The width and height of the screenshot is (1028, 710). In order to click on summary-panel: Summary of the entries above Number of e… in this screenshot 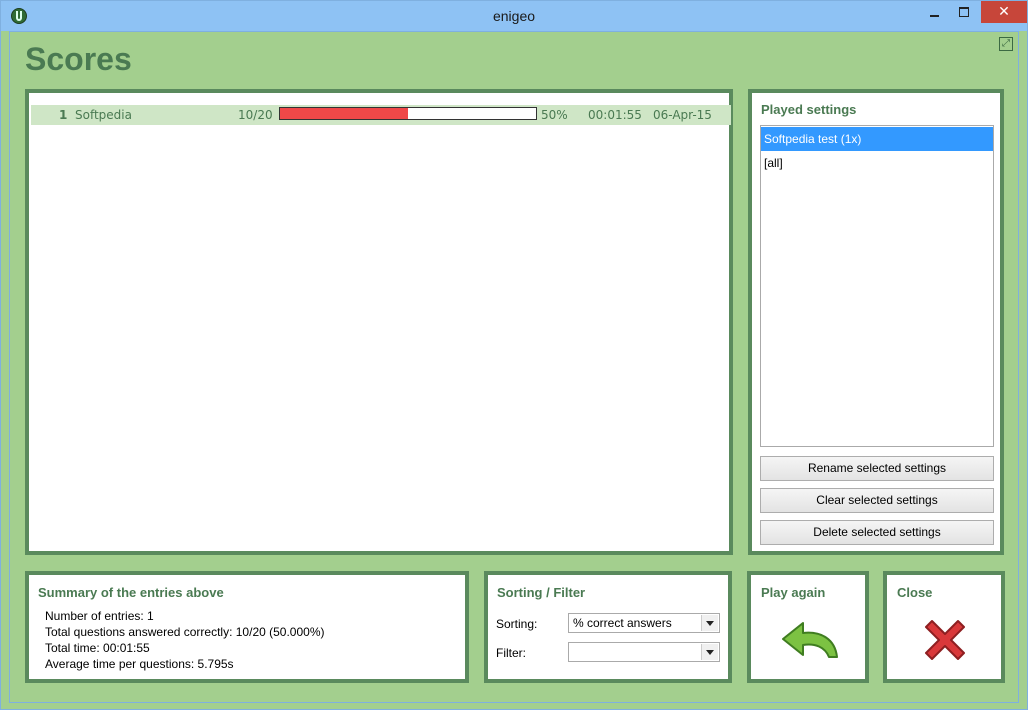, I will do `click(247, 627)`.